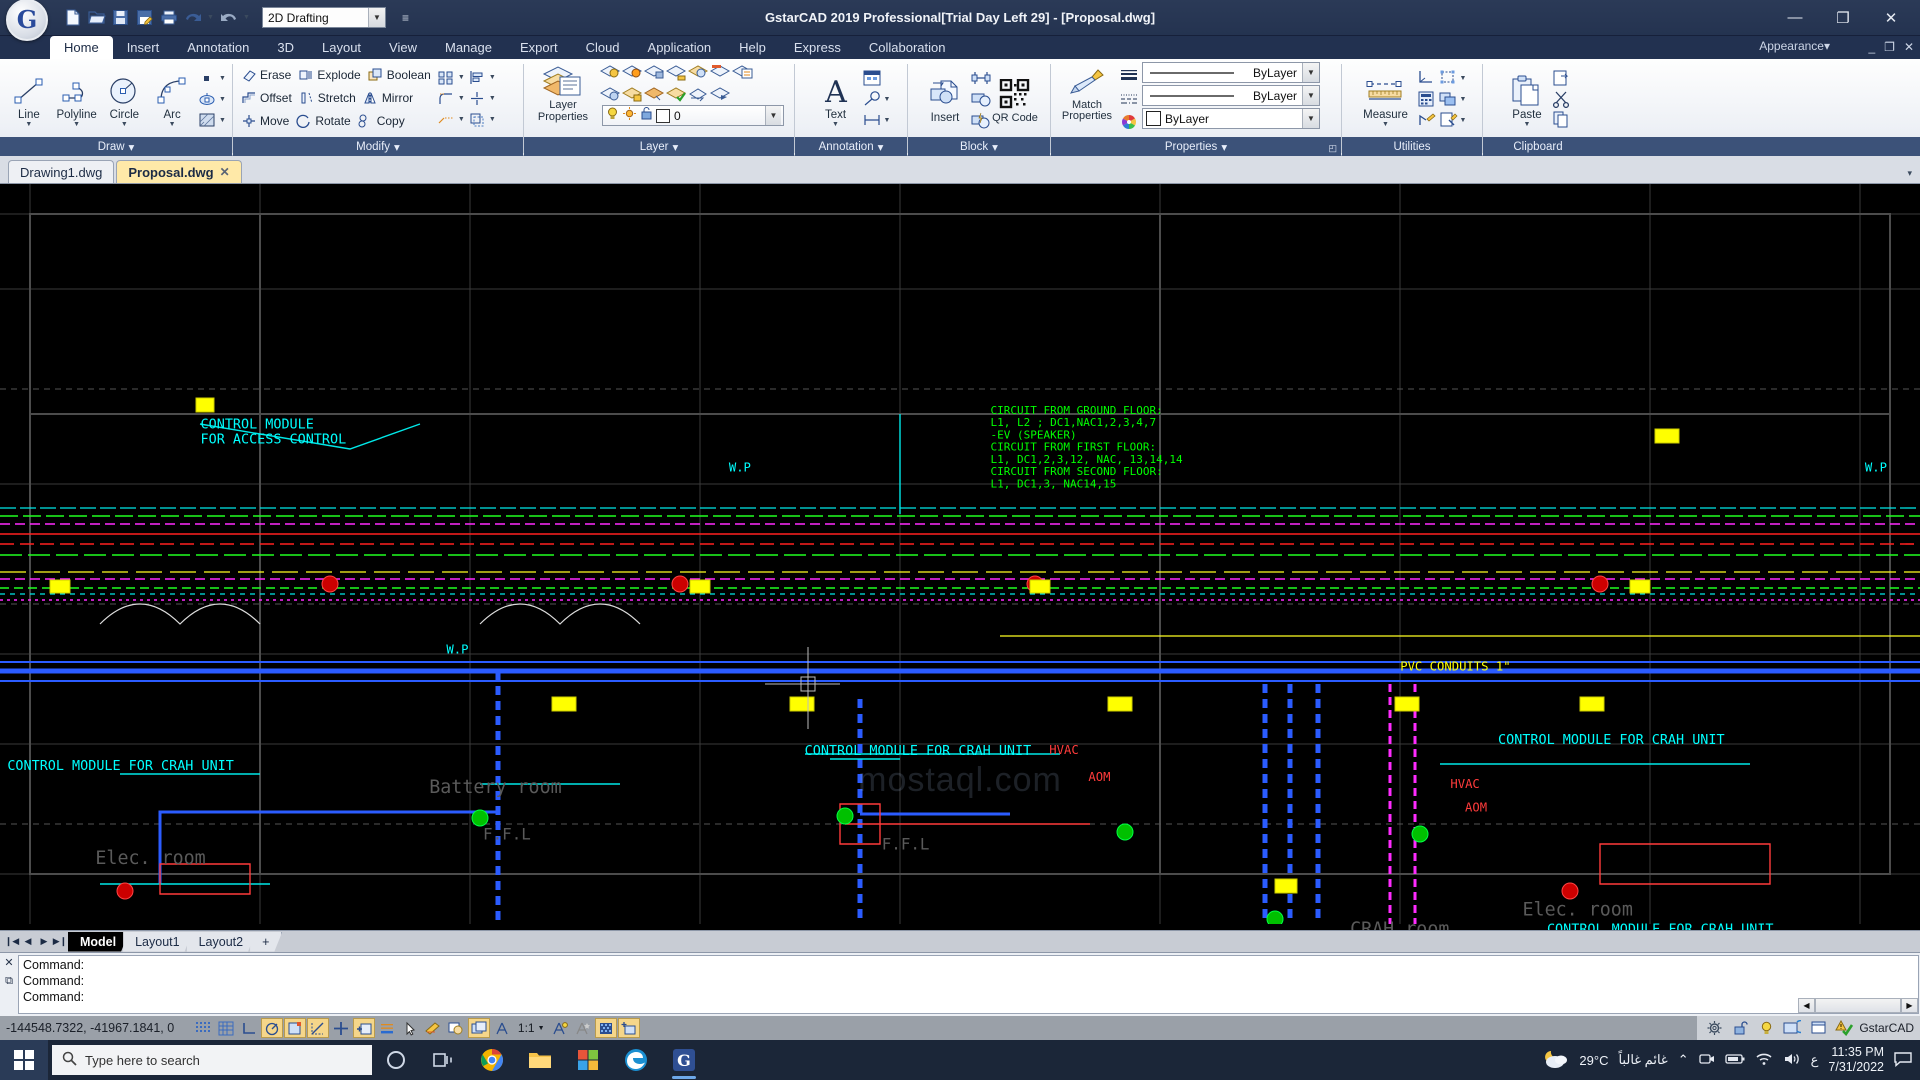 This screenshot has width=1920, height=1080. I want to click on annotation-scale-value: 1:1 ▼, so click(531, 1028).